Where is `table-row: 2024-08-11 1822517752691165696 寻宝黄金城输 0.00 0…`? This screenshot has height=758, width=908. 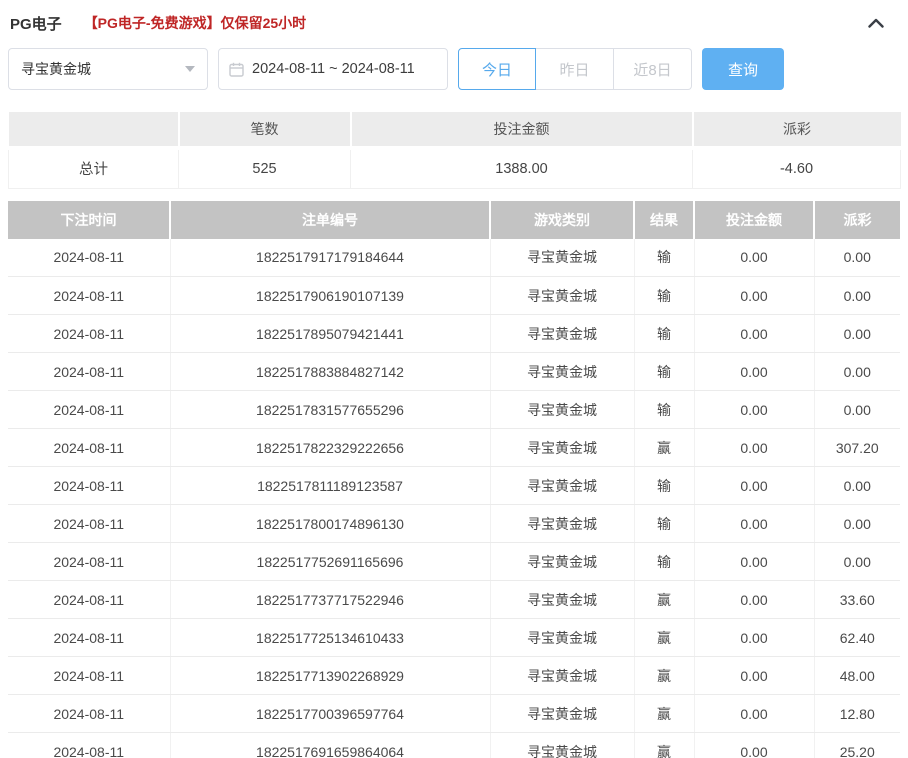 table-row: 2024-08-11 1822517752691165696 寻宝黄金城输 0.00 0… is located at coordinates (454, 561).